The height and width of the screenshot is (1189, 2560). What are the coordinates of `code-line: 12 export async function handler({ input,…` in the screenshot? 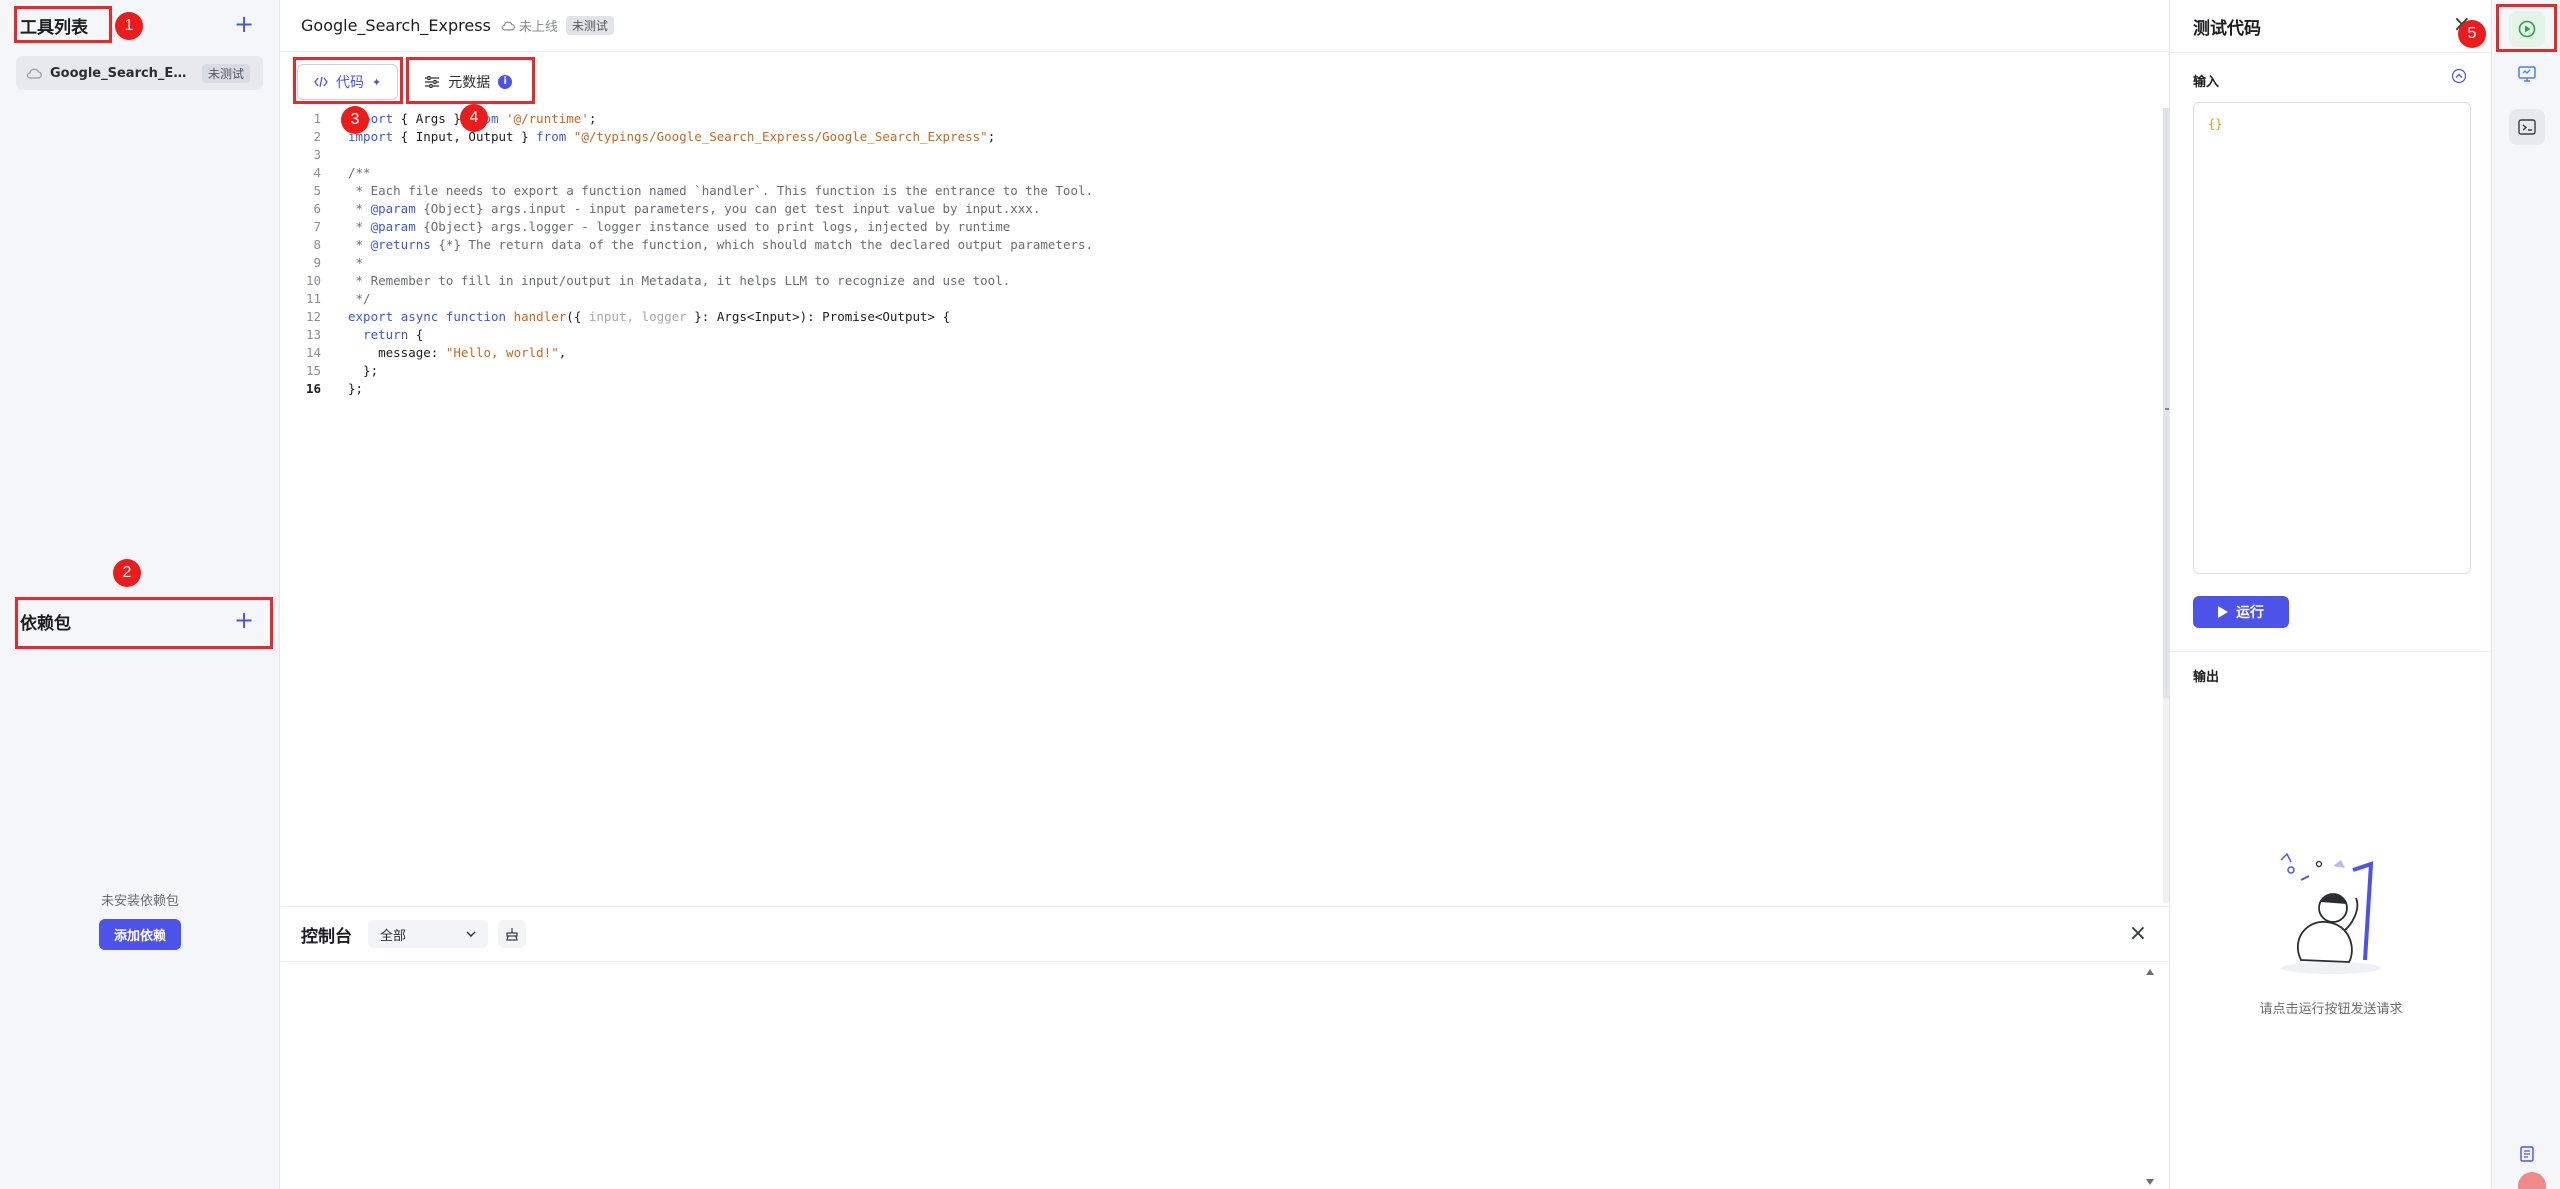 It's located at (1211, 317).